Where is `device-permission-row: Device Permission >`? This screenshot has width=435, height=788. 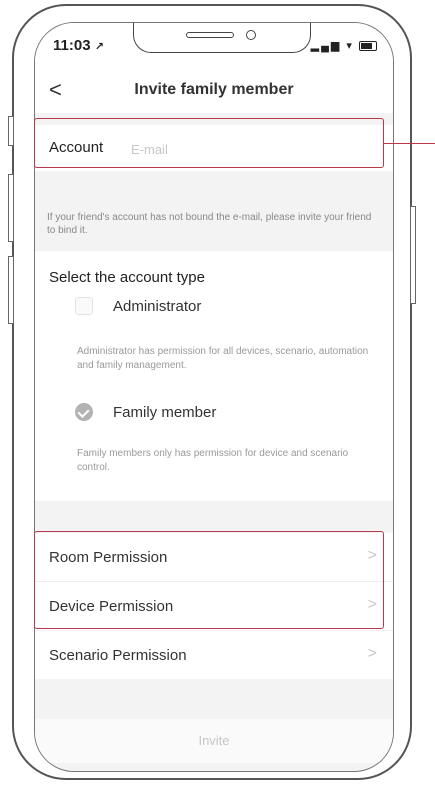 device-permission-row: Device Permission > is located at coordinates (214, 606).